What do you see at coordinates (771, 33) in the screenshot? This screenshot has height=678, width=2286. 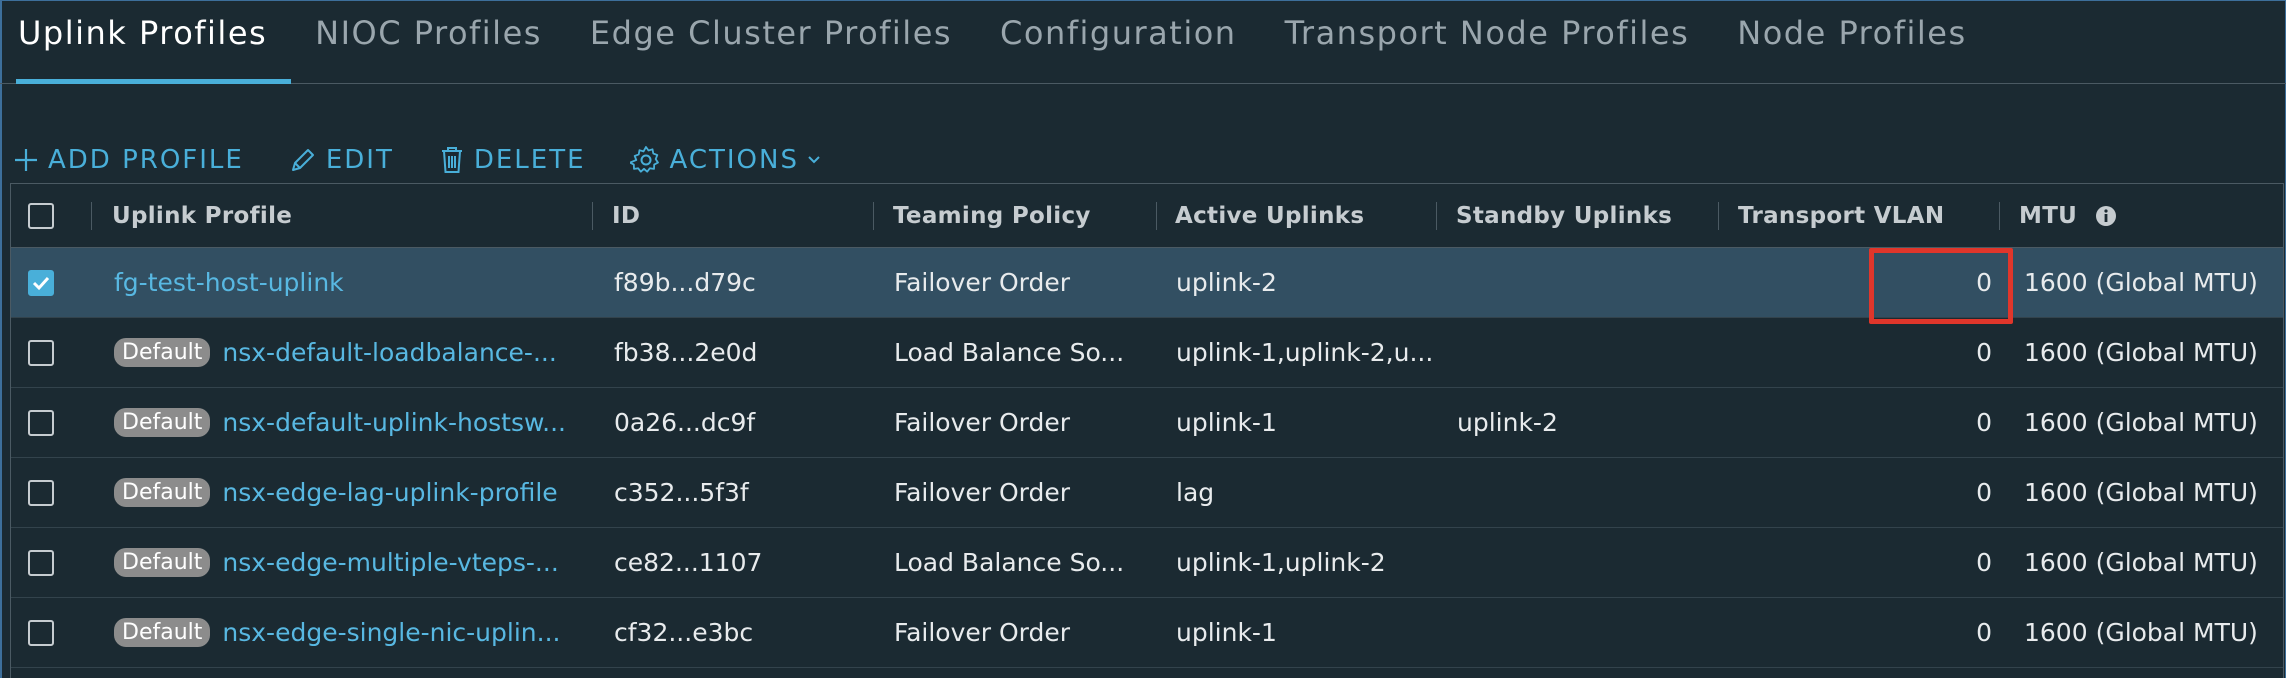 I see `tab-label: Edge Cluster Profiles` at bounding box center [771, 33].